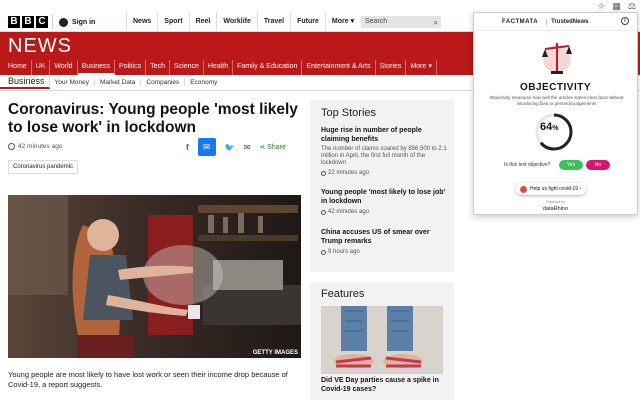 This screenshot has height=400, width=640. What do you see at coordinates (41, 67) in the screenshot?
I see `section-nav-uk: UK` at bounding box center [41, 67].